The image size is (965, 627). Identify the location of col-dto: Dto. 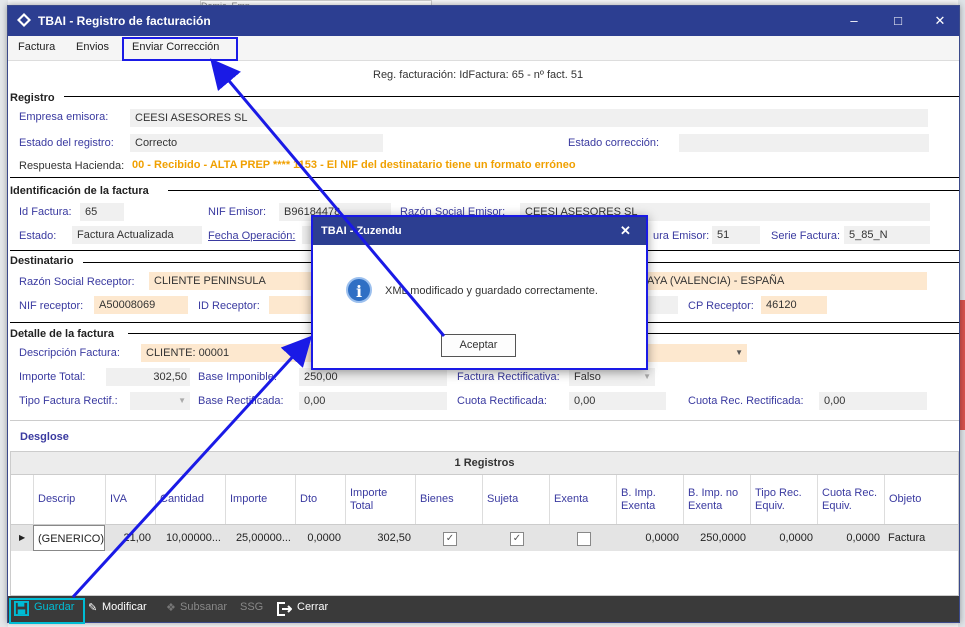
(320, 499).